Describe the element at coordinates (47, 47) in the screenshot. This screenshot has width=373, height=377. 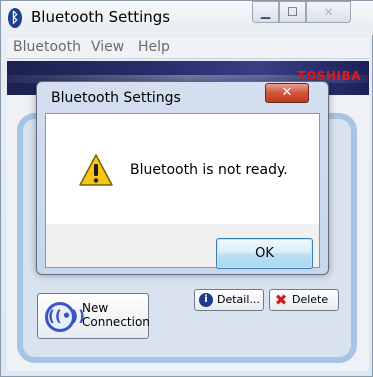
I see `menu-bluetooth: Bluetooth` at that location.